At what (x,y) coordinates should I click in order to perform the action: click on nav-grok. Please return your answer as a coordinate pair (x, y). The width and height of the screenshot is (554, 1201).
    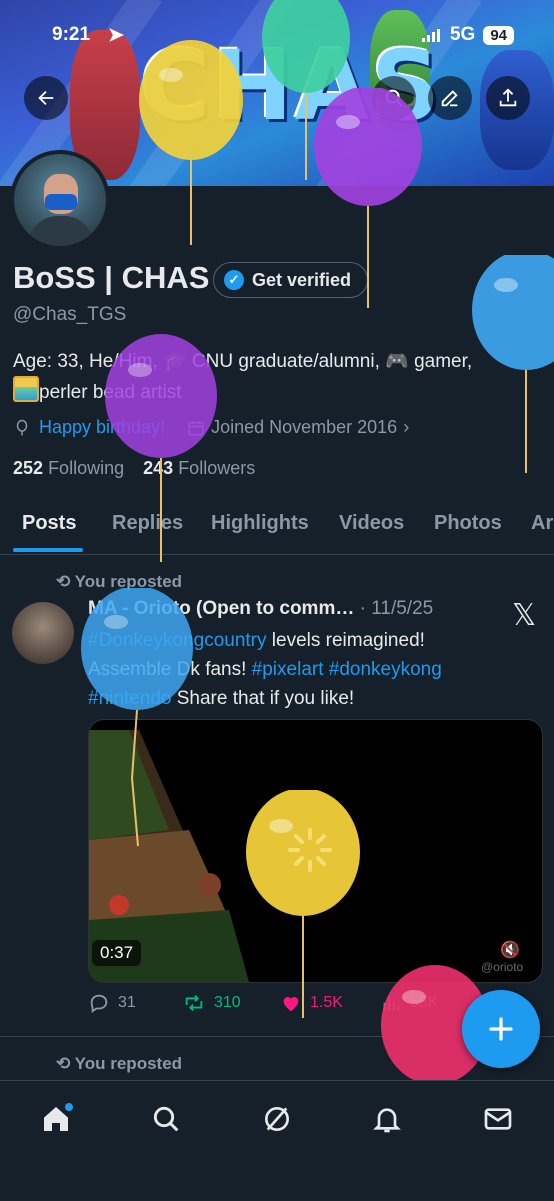
    Looking at the image, I should click on (277, 1119).